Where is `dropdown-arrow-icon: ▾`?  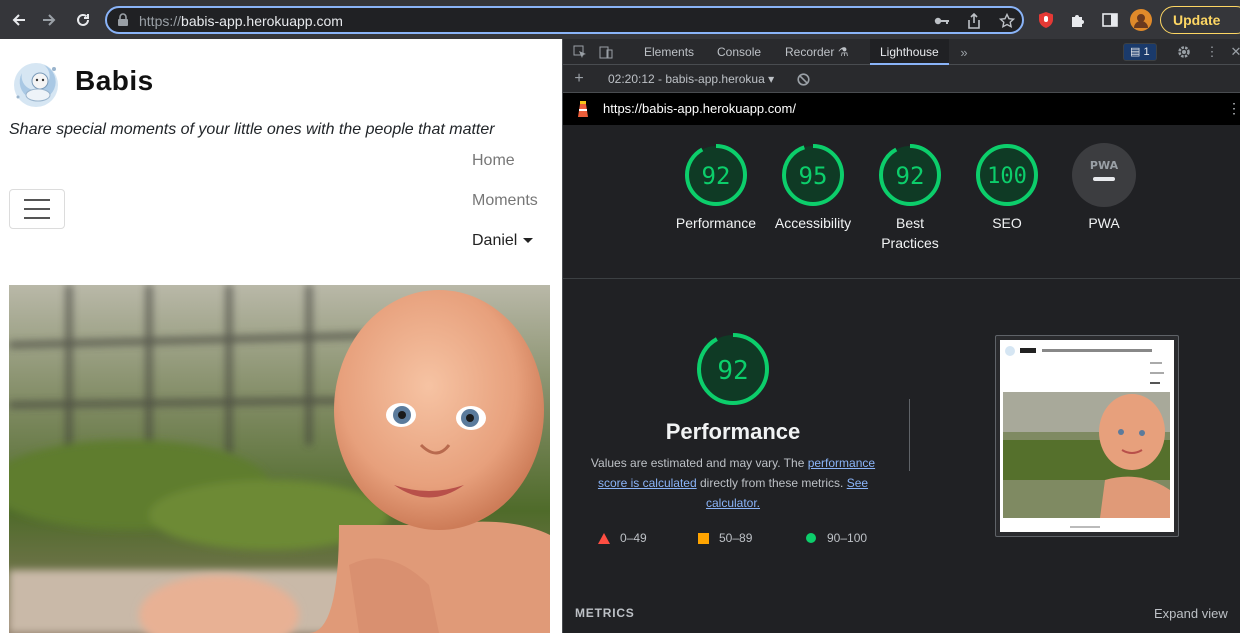 dropdown-arrow-icon: ▾ is located at coordinates (771, 79).